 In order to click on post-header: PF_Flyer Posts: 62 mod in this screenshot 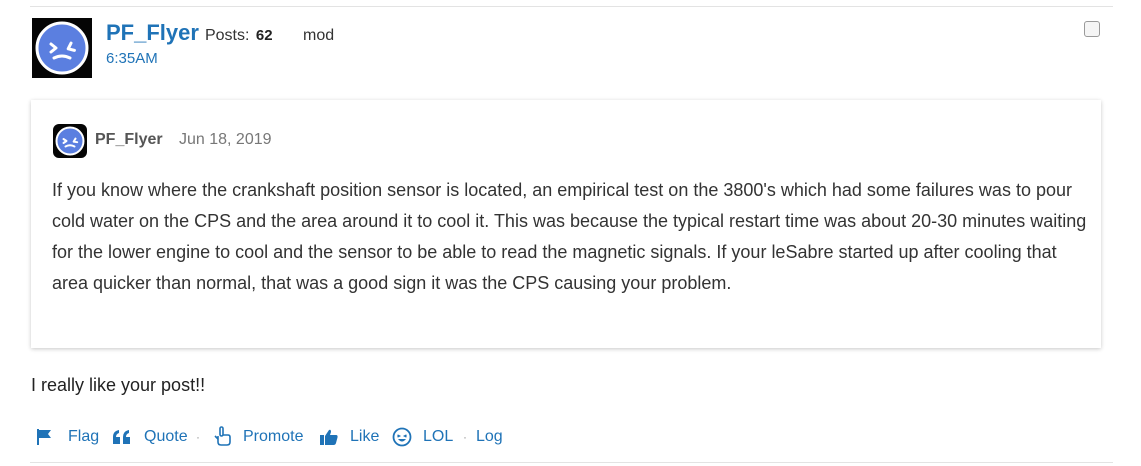, I will do `click(220, 33)`.